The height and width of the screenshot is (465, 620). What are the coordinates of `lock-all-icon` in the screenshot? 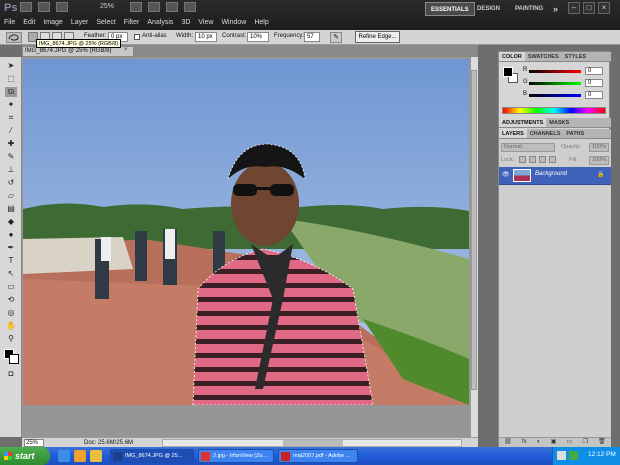 It's located at (552, 159).